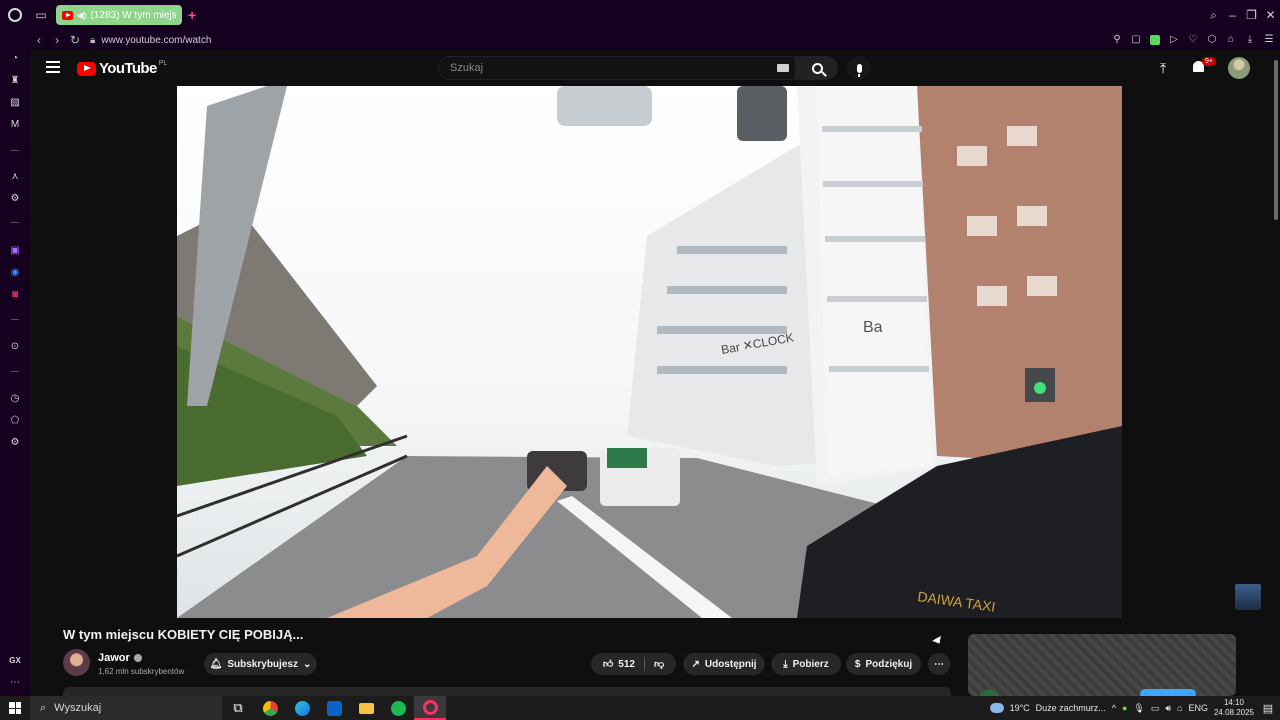  I want to click on description-box, so click(507, 691).